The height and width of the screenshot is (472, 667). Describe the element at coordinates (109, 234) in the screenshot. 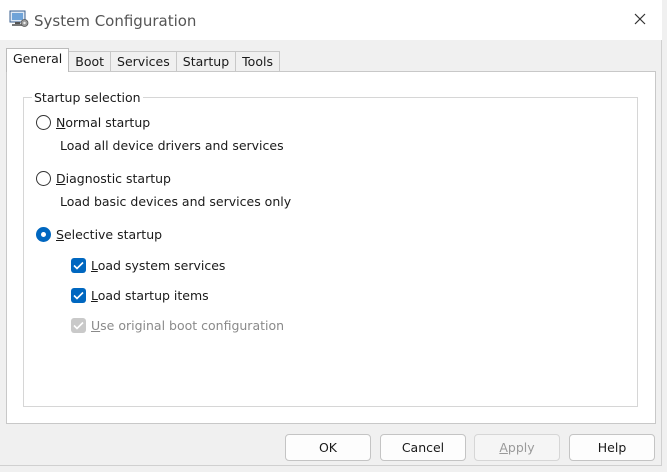

I see `selective-startup-label: Selective startup` at that location.